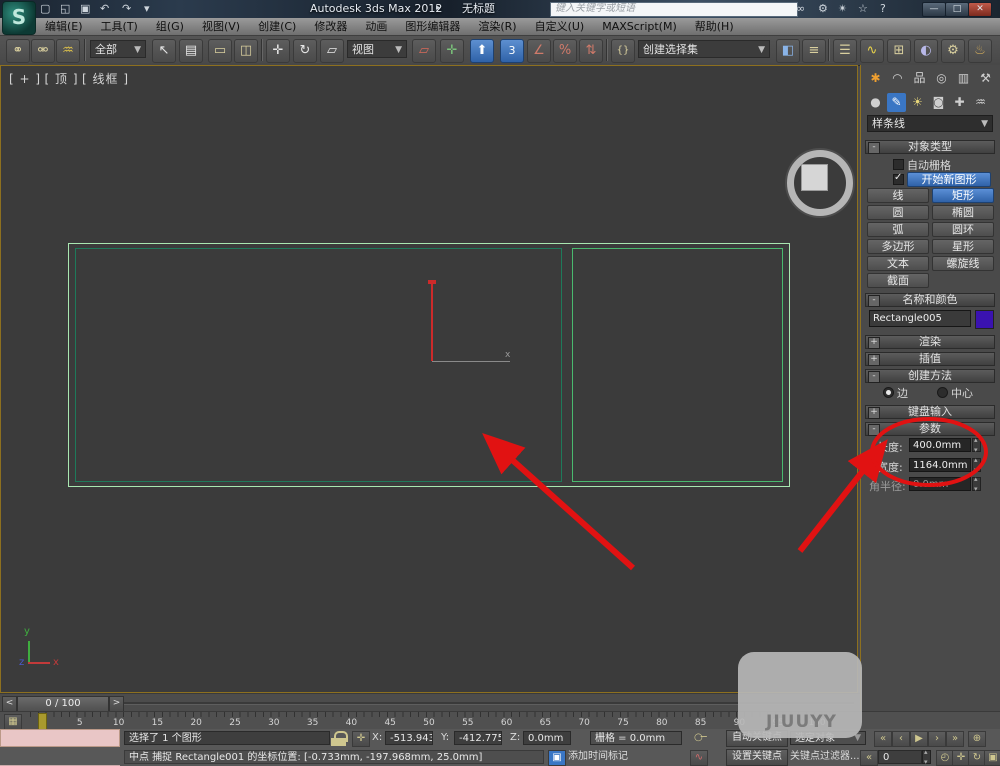  What do you see at coordinates (565, 51) in the screenshot?
I see `percent-snap-icon: %` at bounding box center [565, 51].